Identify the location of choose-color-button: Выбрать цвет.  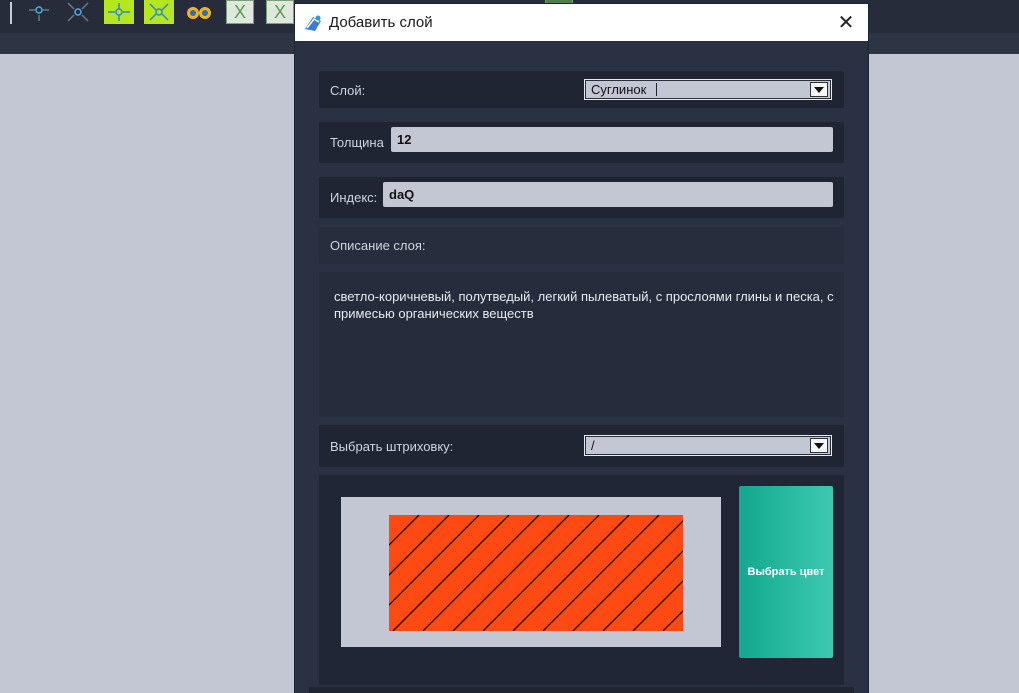
(786, 572).